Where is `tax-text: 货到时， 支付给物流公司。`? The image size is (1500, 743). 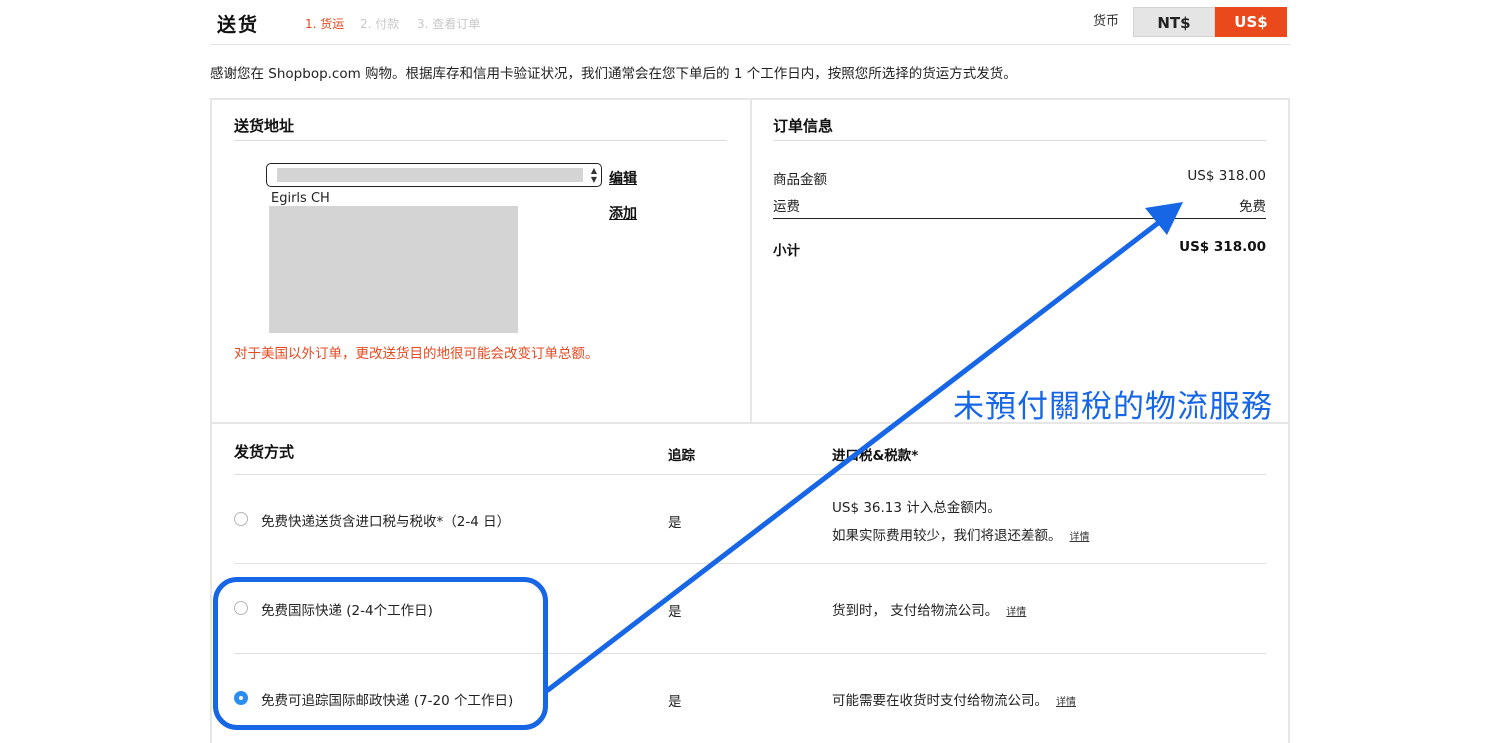
tax-text: 货到时， 支付给物流公司。 is located at coordinates (915, 611).